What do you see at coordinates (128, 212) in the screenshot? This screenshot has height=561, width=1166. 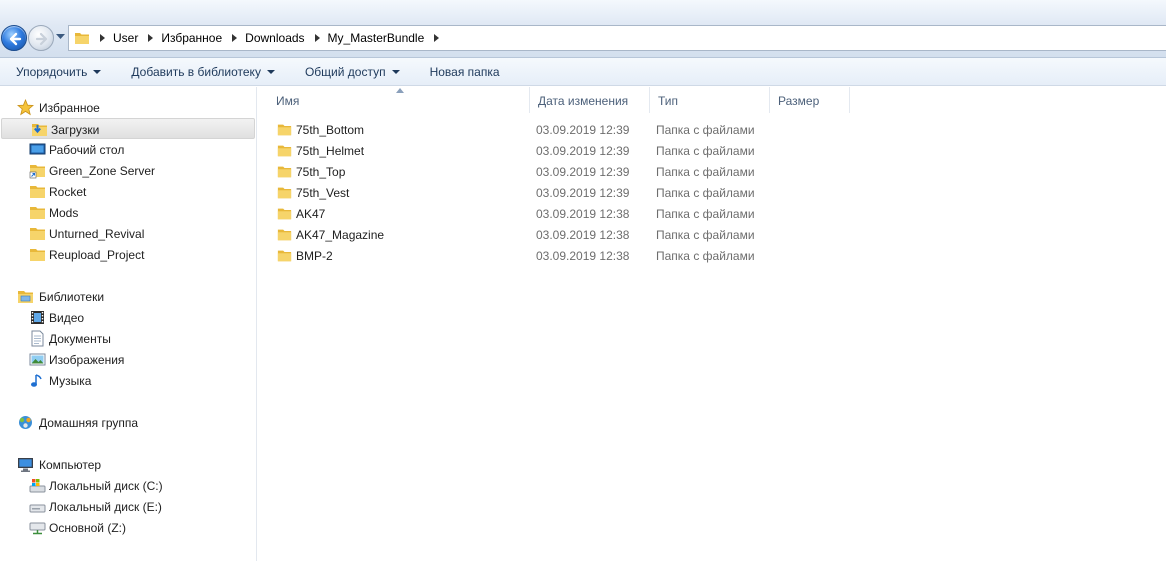 I see `sidebar-item-mods: Mods` at bounding box center [128, 212].